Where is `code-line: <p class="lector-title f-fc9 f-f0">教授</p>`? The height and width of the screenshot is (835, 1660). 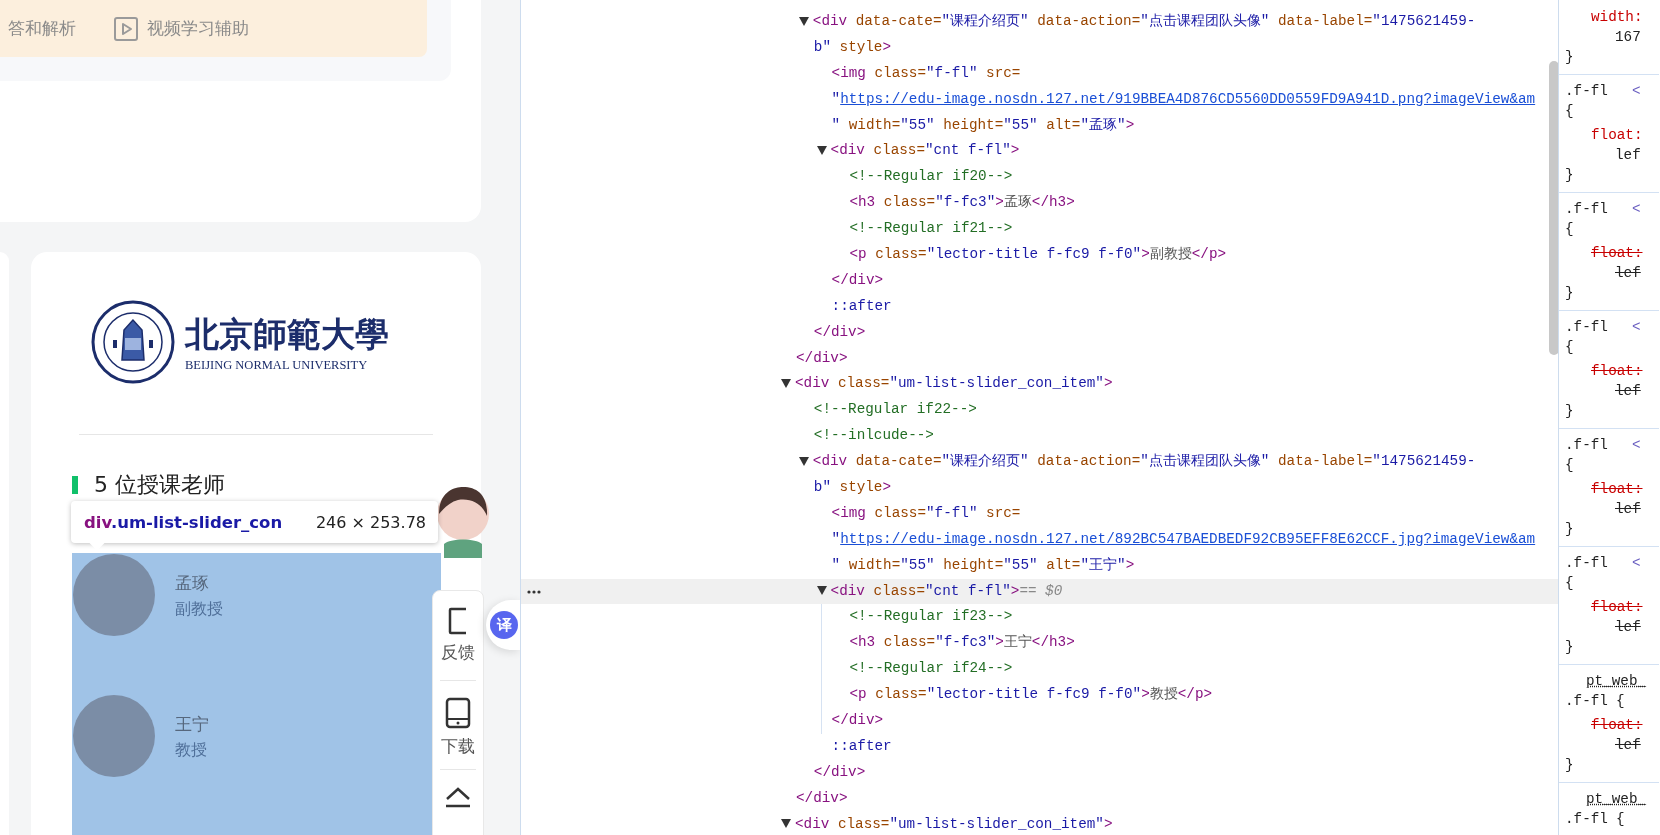
code-line: <p class="lector-title f-fc9 f-f0">教授</p> is located at coordinates (1039, 695).